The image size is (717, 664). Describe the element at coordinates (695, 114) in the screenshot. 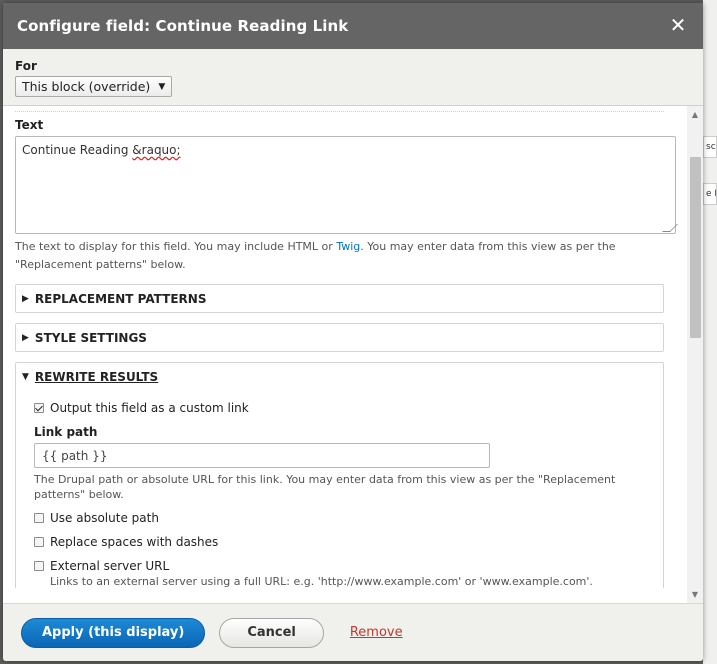

I see `scroll-up-icon: ▲` at that location.